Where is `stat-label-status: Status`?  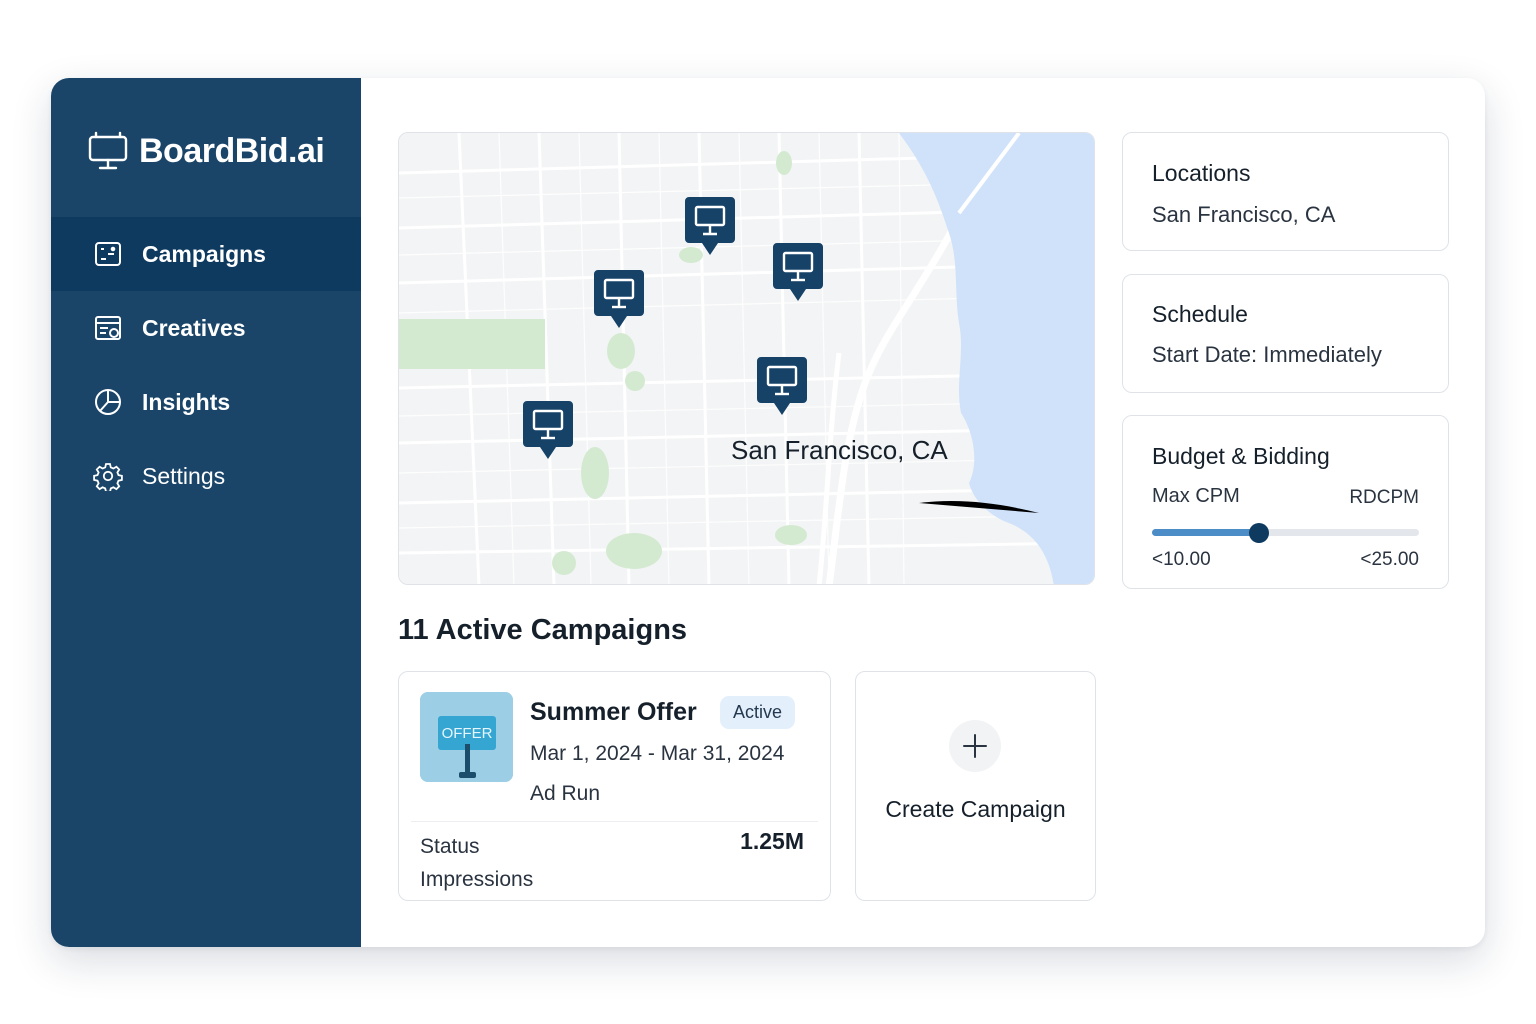
stat-label-status: Status is located at coordinates (450, 846).